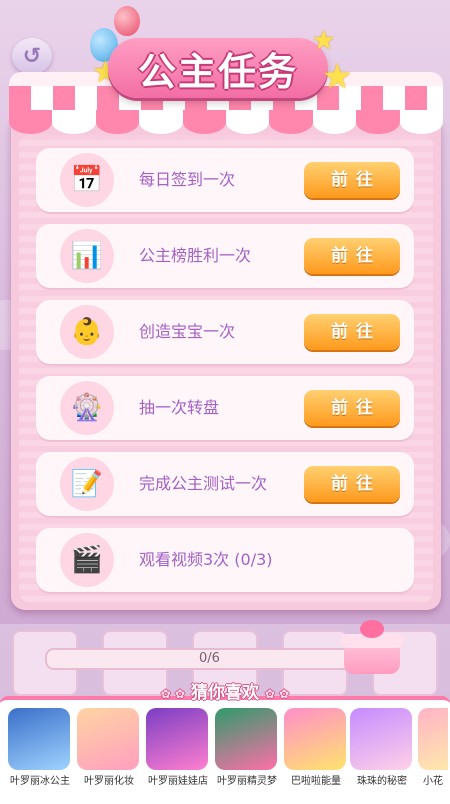 This screenshot has width=450, height=804. I want to click on quiz-paper-icon: 📝, so click(87, 484).